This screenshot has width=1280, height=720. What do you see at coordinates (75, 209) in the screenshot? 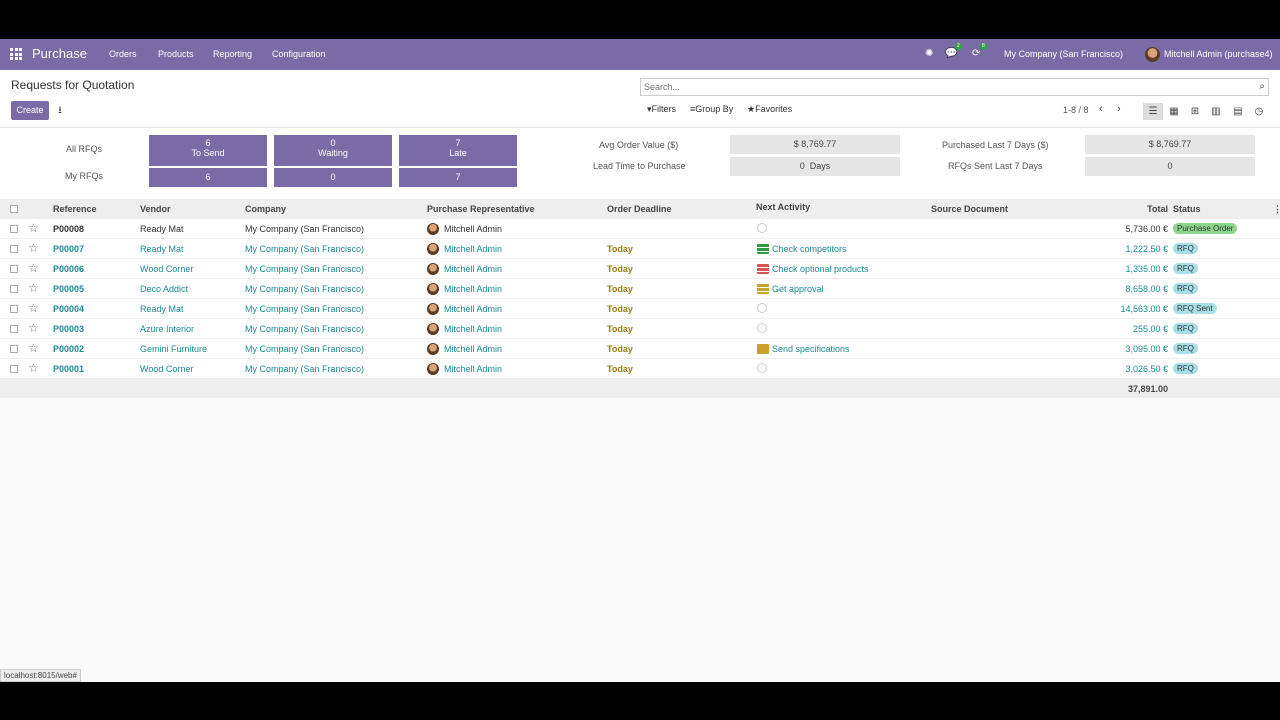
I see `col-reference: Reference` at bounding box center [75, 209].